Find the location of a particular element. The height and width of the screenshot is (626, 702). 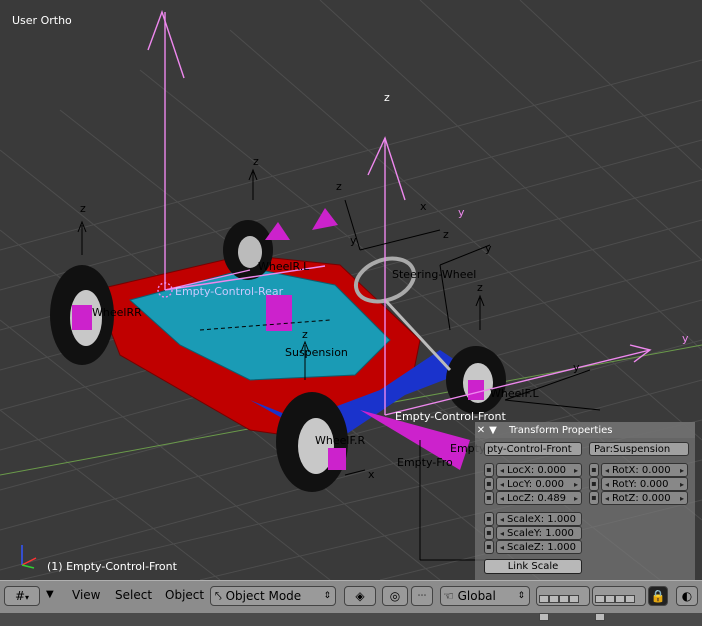

chevron-down-icon: ▾ is located at coordinates (27, 597).